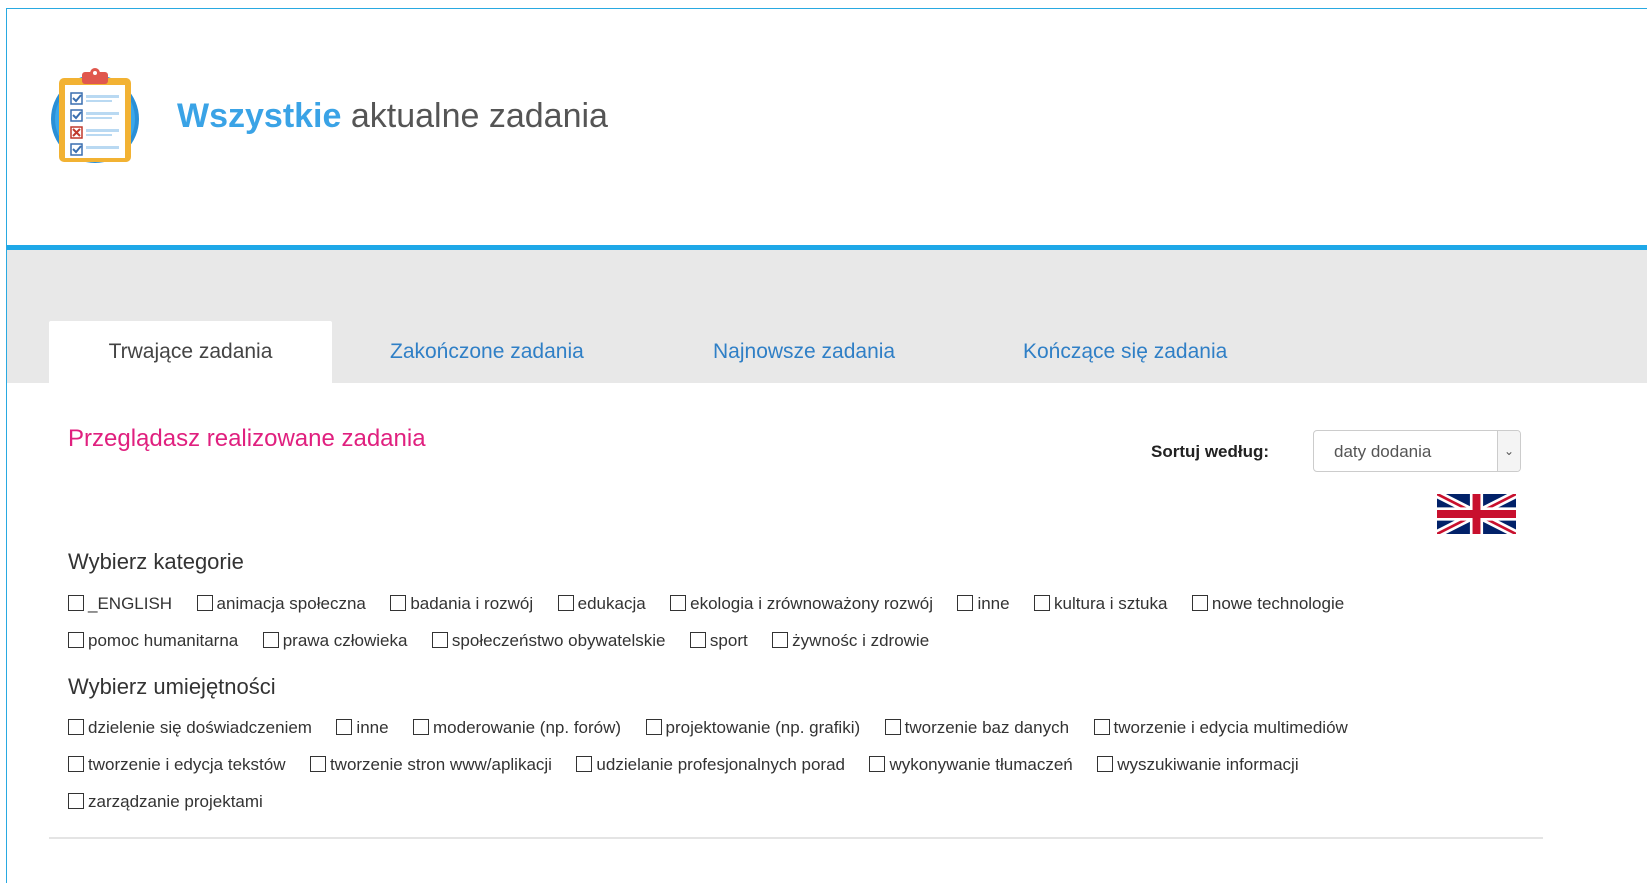 This screenshot has width=1647, height=883. What do you see at coordinates (156, 561) in the screenshot?
I see `categories-heading: Wybierz kategorie` at bounding box center [156, 561].